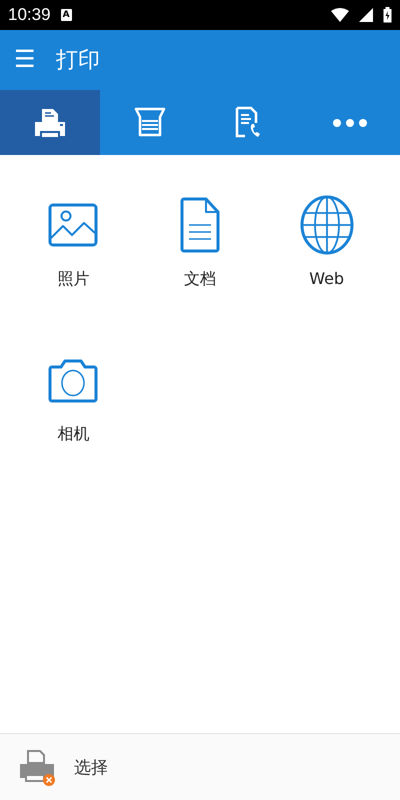  Describe the element at coordinates (50, 122) in the screenshot. I see `tab` at that location.